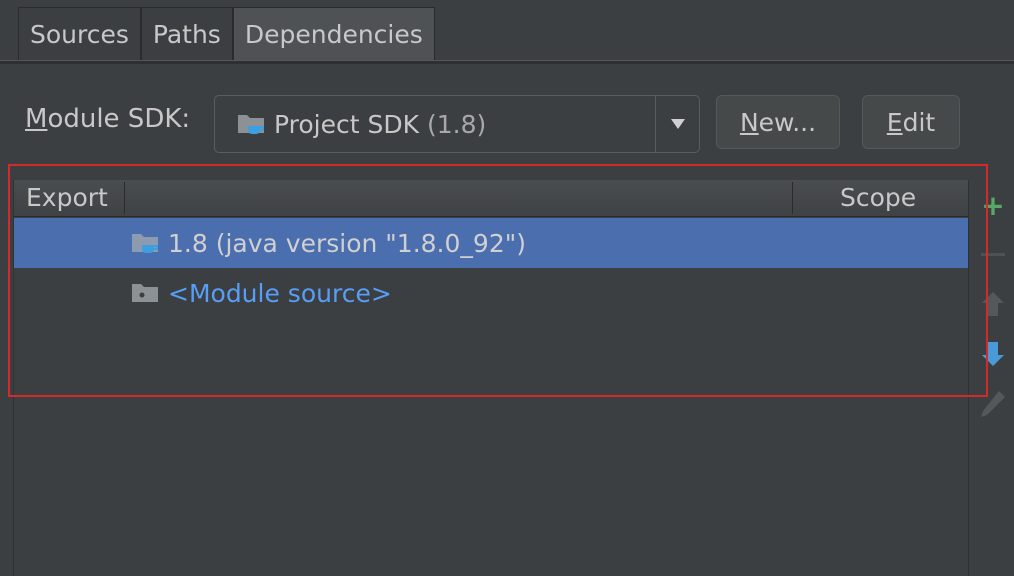 The height and width of the screenshot is (576, 1014). What do you see at coordinates (36, 119) in the screenshot?
I see `mnemonic: M` at bounding box center [36, 119].